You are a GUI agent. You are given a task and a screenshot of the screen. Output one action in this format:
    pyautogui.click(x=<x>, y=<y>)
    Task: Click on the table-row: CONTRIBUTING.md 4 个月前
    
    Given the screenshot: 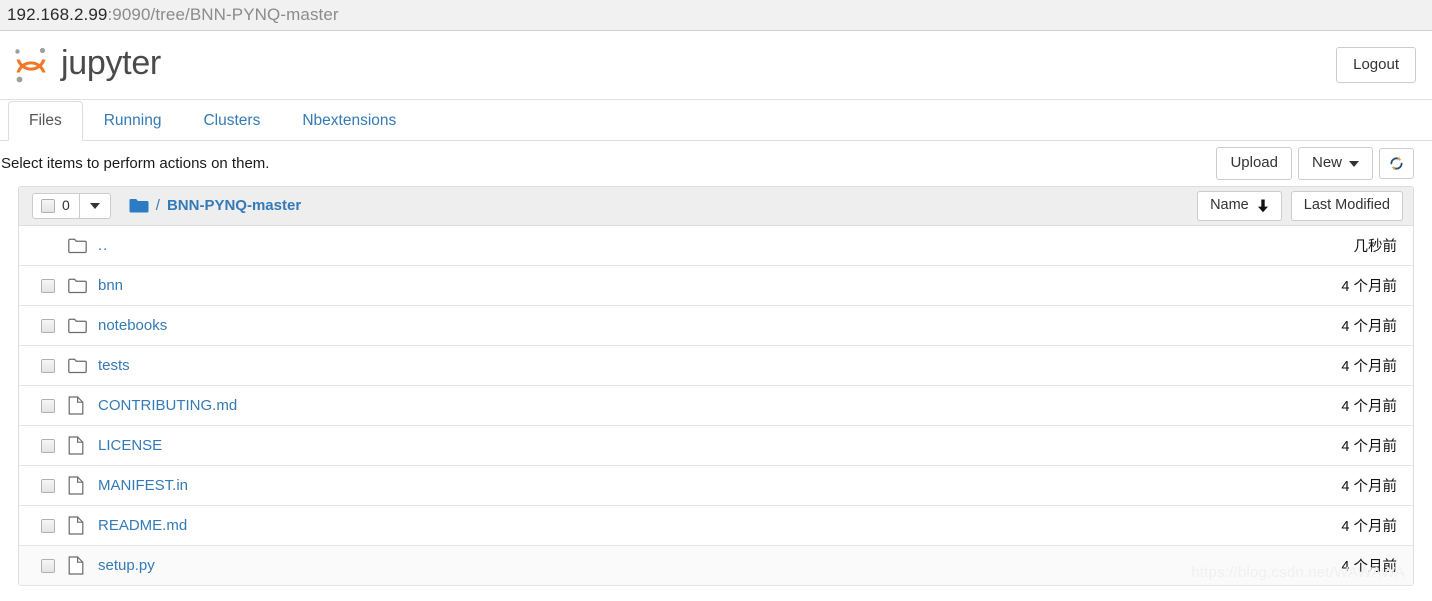 What is the action you would take?
    pyautogui.click(x=716, y=406)
    